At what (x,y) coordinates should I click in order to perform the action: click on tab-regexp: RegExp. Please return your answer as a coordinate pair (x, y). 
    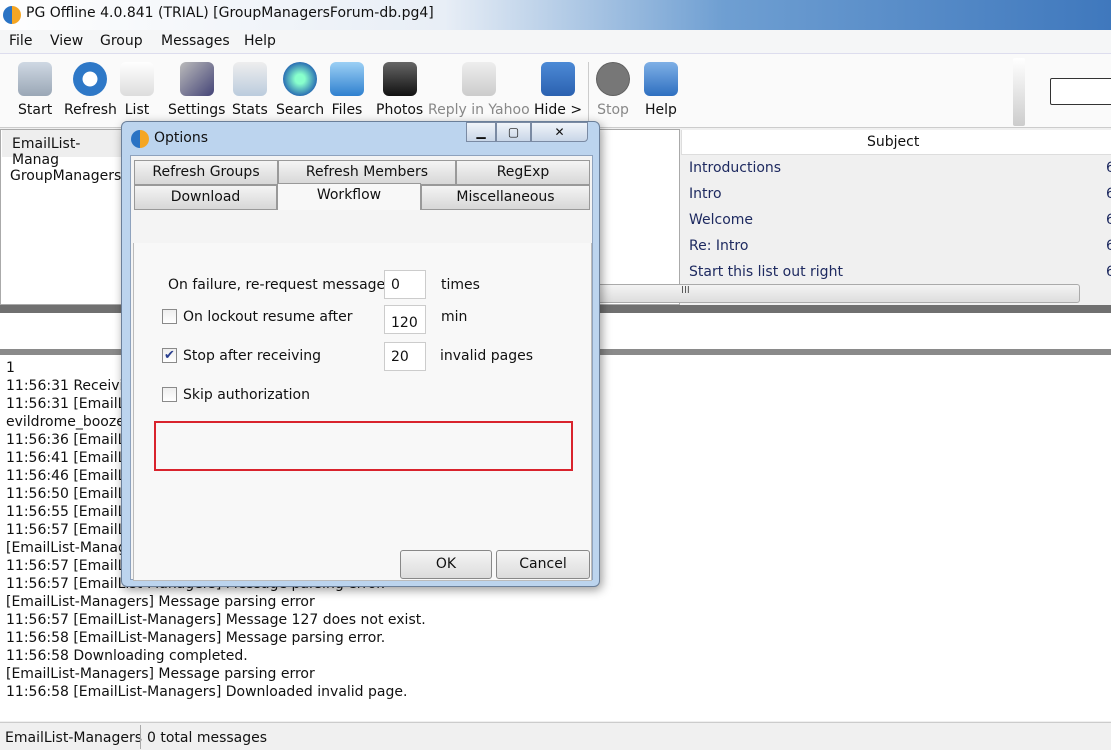
    Looking at the image, I should click on (523, 172).